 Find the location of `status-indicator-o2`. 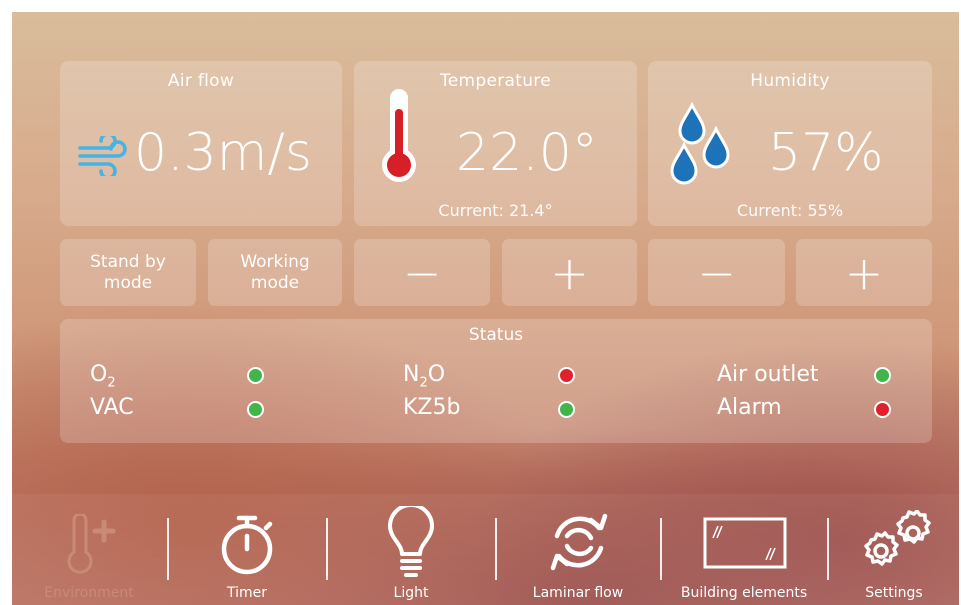

status-indicator-o2 is located at coordinates (255, 375).